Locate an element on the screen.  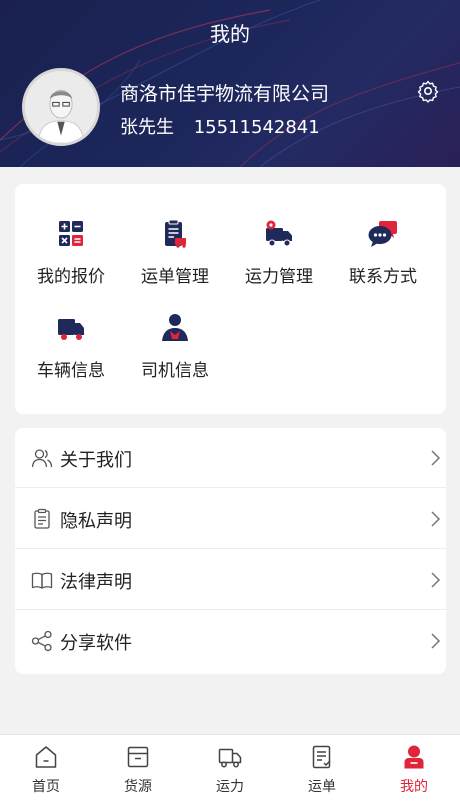
menu-item-about-us: 关于我们 is located at coordinates (230, 458).